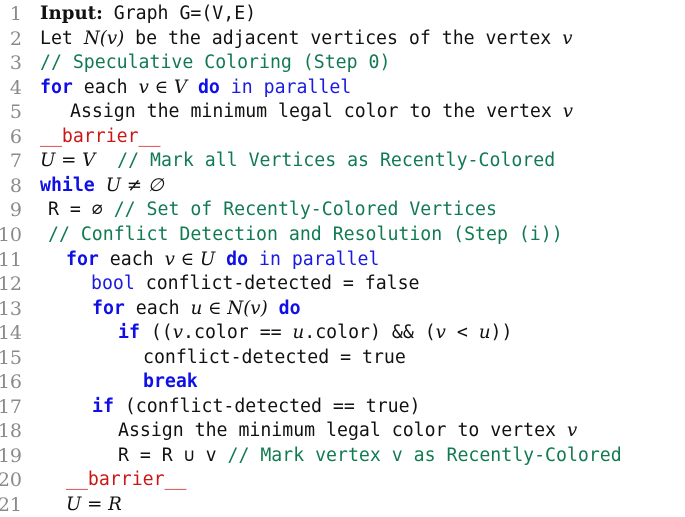  I want to click on code-token: Graph G=(V,E), so click(179, 13).